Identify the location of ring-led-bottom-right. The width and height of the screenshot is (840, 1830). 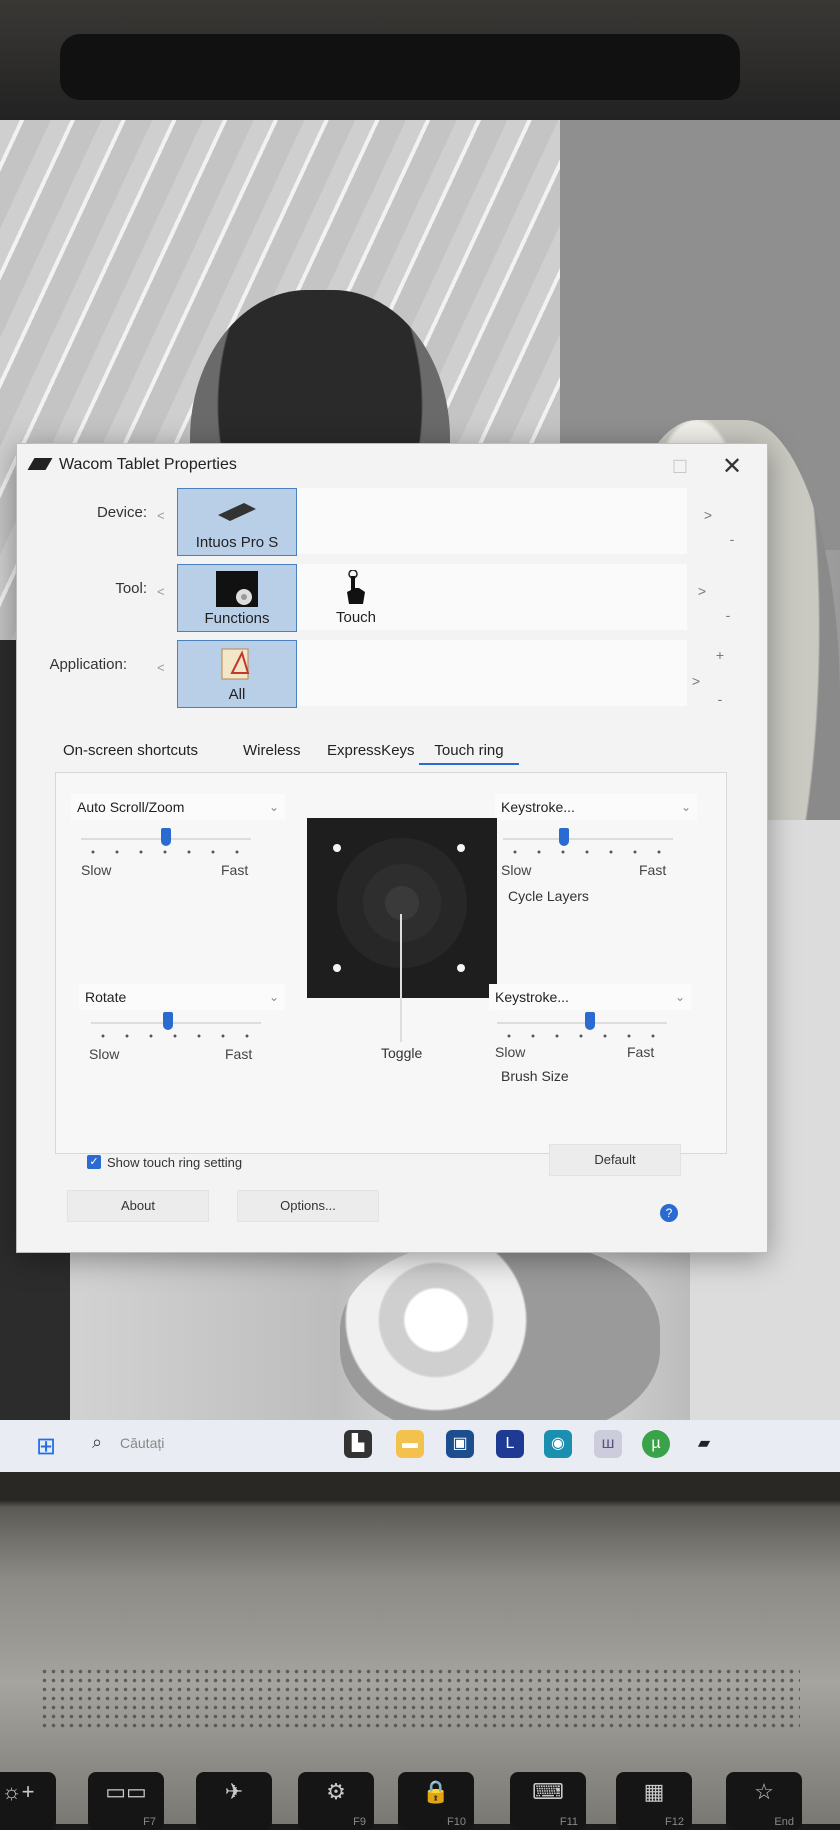
(461, 968).